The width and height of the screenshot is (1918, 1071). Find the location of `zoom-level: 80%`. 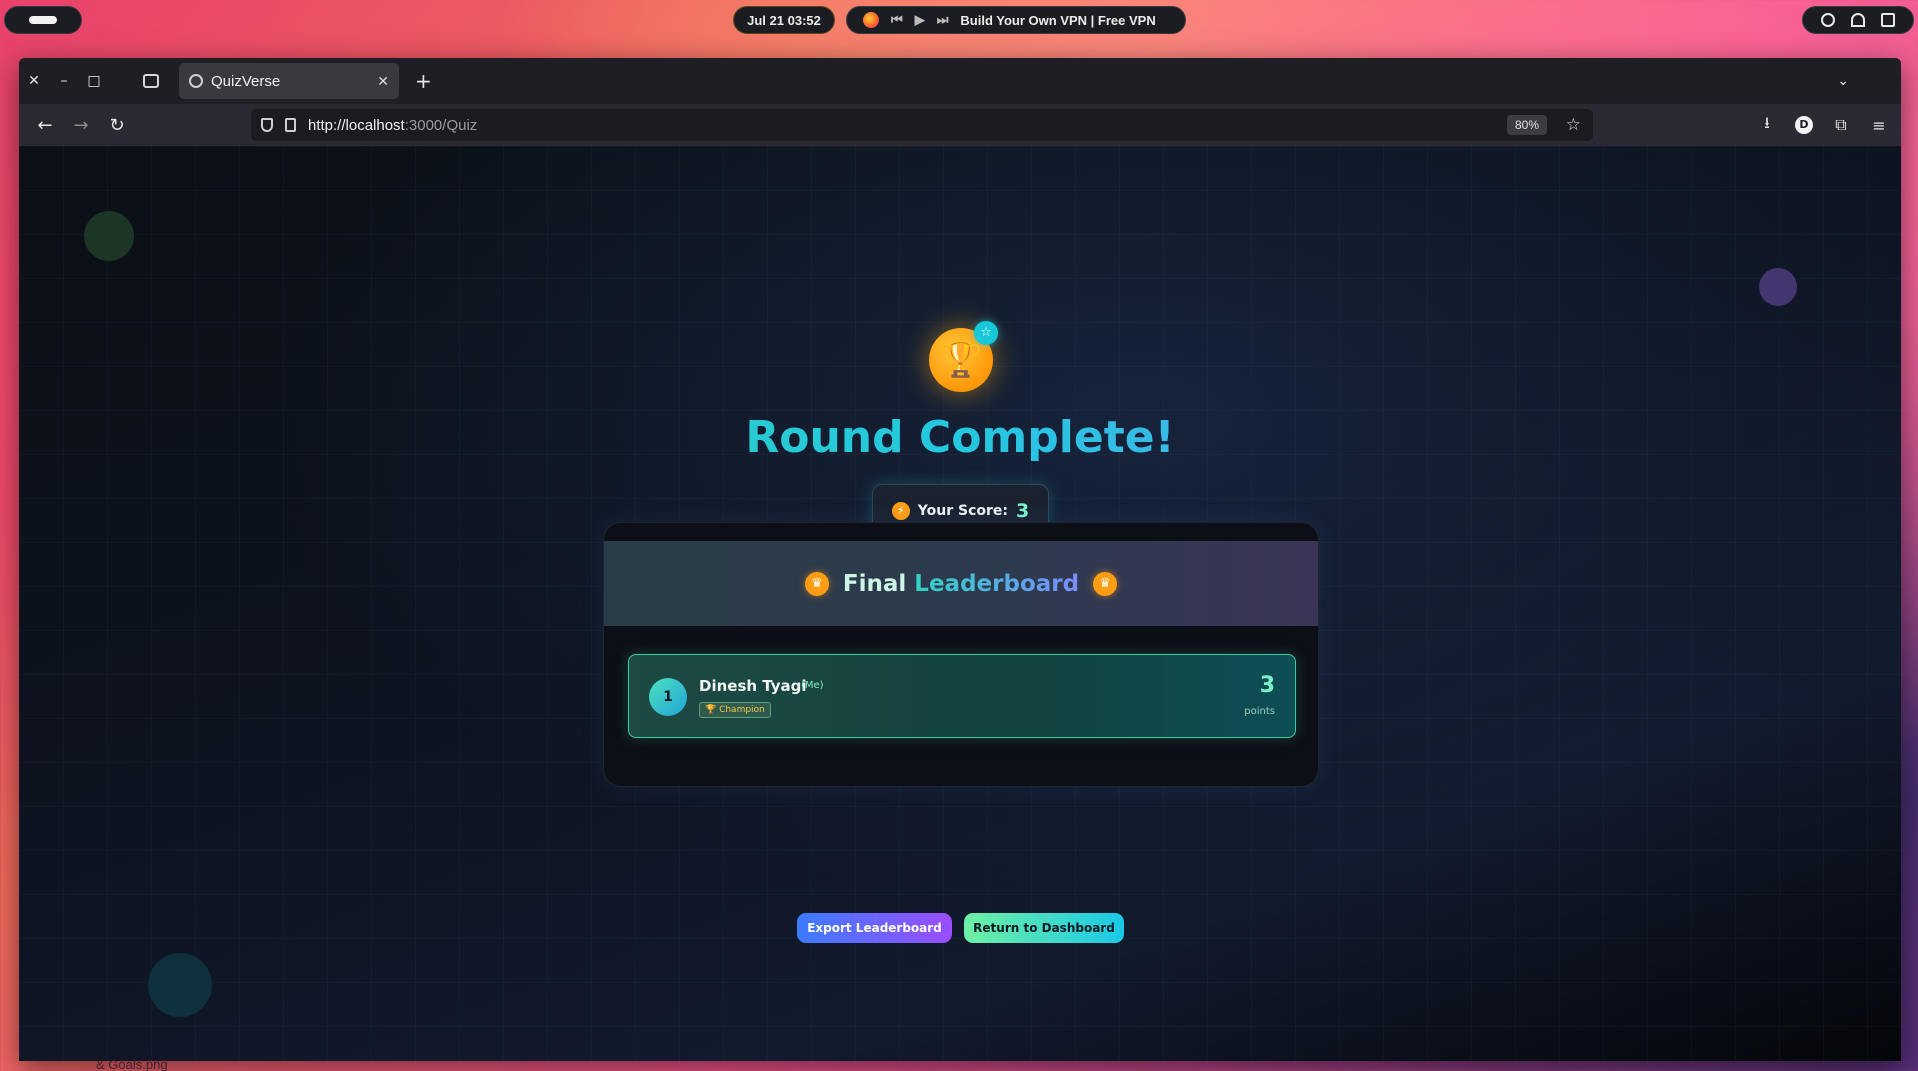

zoom-level: 80% is located at coordinates (1526, 125).